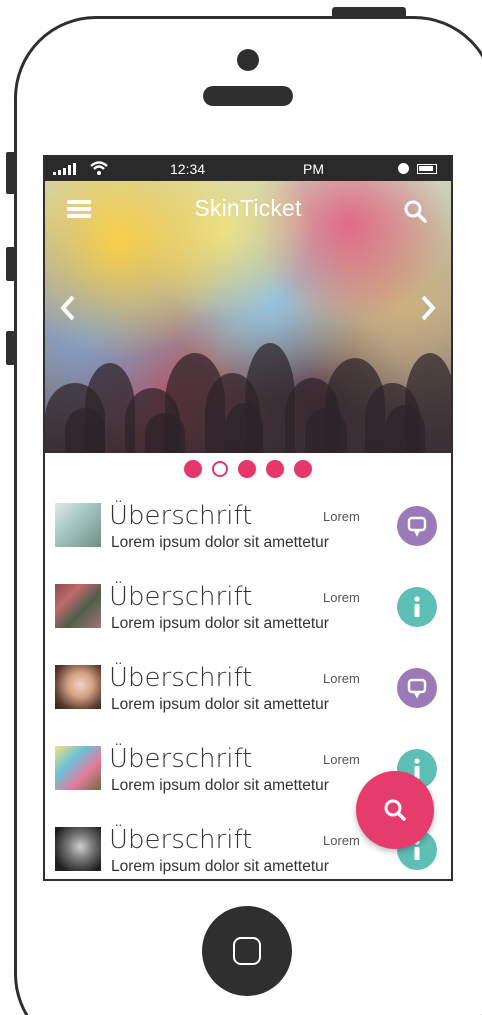 This screenshot has width=482, height=1015. I want to click on carousel-next-button, so click(428, 308).